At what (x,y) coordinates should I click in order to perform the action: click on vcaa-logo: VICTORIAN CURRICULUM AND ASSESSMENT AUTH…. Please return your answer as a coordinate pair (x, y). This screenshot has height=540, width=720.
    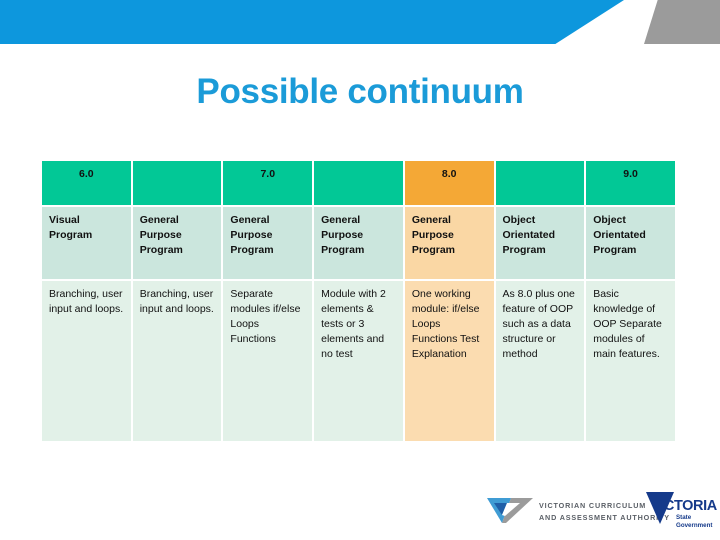
    Looking at the image, I should click on (578, 511).